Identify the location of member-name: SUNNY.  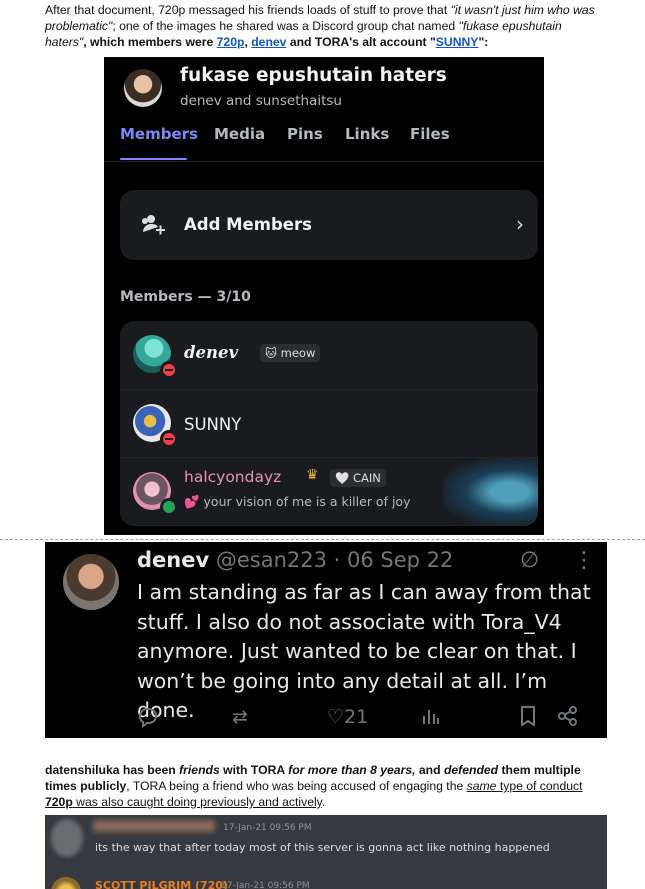
(213, 424).